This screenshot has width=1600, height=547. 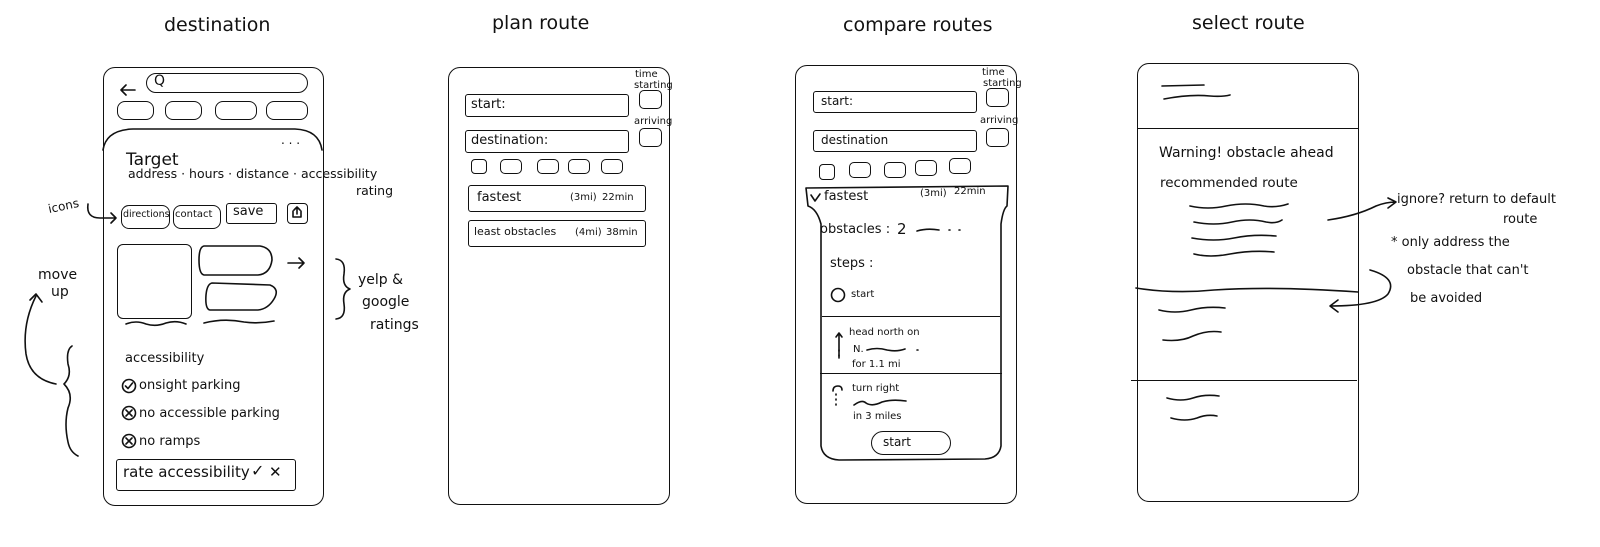 I want to click on route-least-obstacles-dist: (4mi), so click(x=588, y=232).